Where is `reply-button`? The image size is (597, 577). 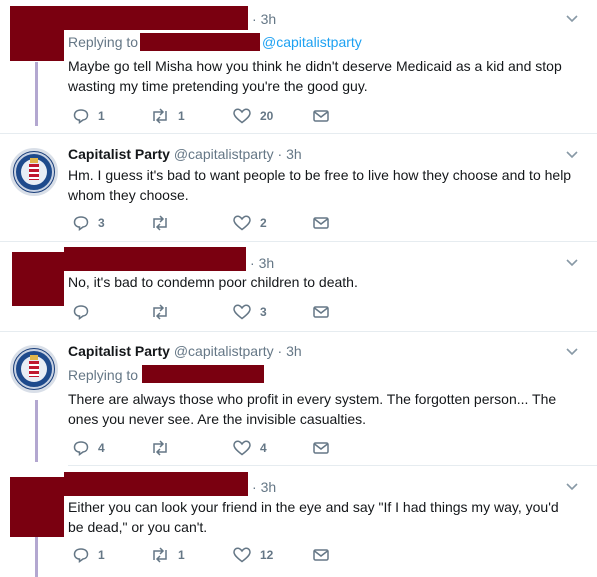
reply-button is located at coordinates (85, 312).